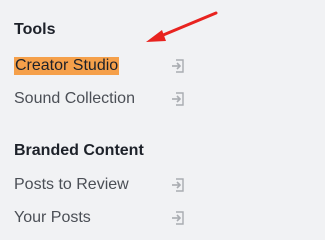 The image size is (325, 240). I want to click on sound-collection-label: Sound Collection, so click(74, 98).